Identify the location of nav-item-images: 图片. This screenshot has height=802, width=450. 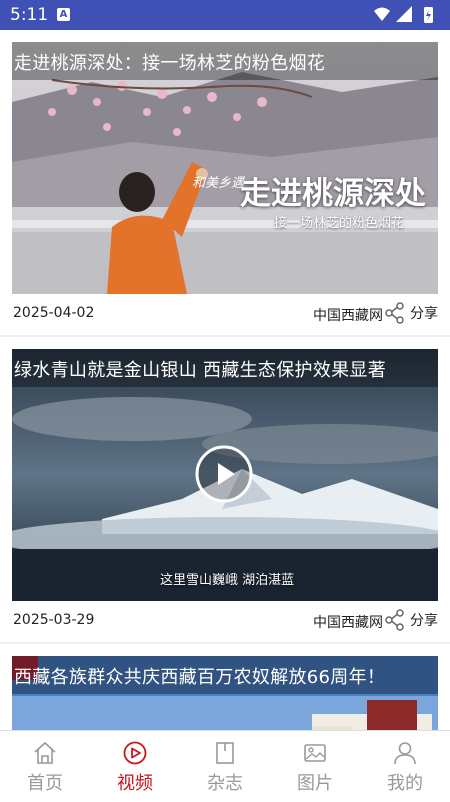
(315, 766).